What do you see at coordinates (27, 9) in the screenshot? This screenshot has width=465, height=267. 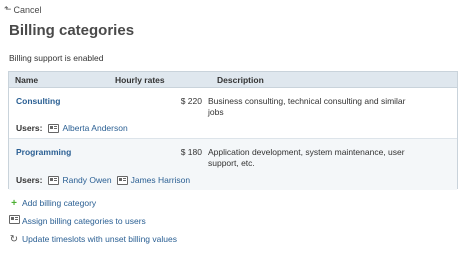 I see `cancel-label: Cancel` at bounding box center [27, 9].